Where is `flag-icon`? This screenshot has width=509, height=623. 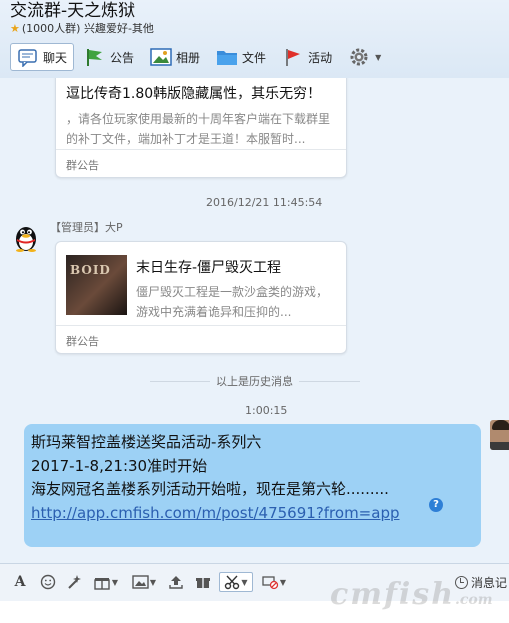
flag-icon is located at coordinates (95, 57).